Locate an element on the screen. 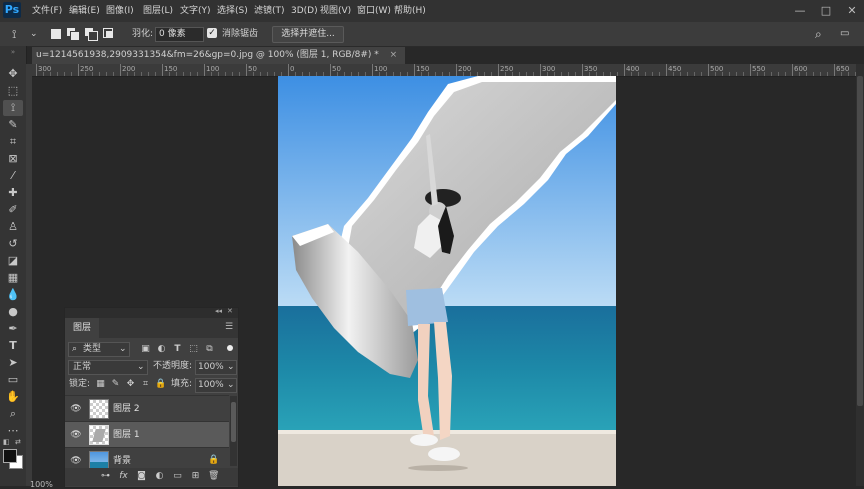 The image size is (864, 489). menu-item: 图层(L) is located at coordinates (158, 11).